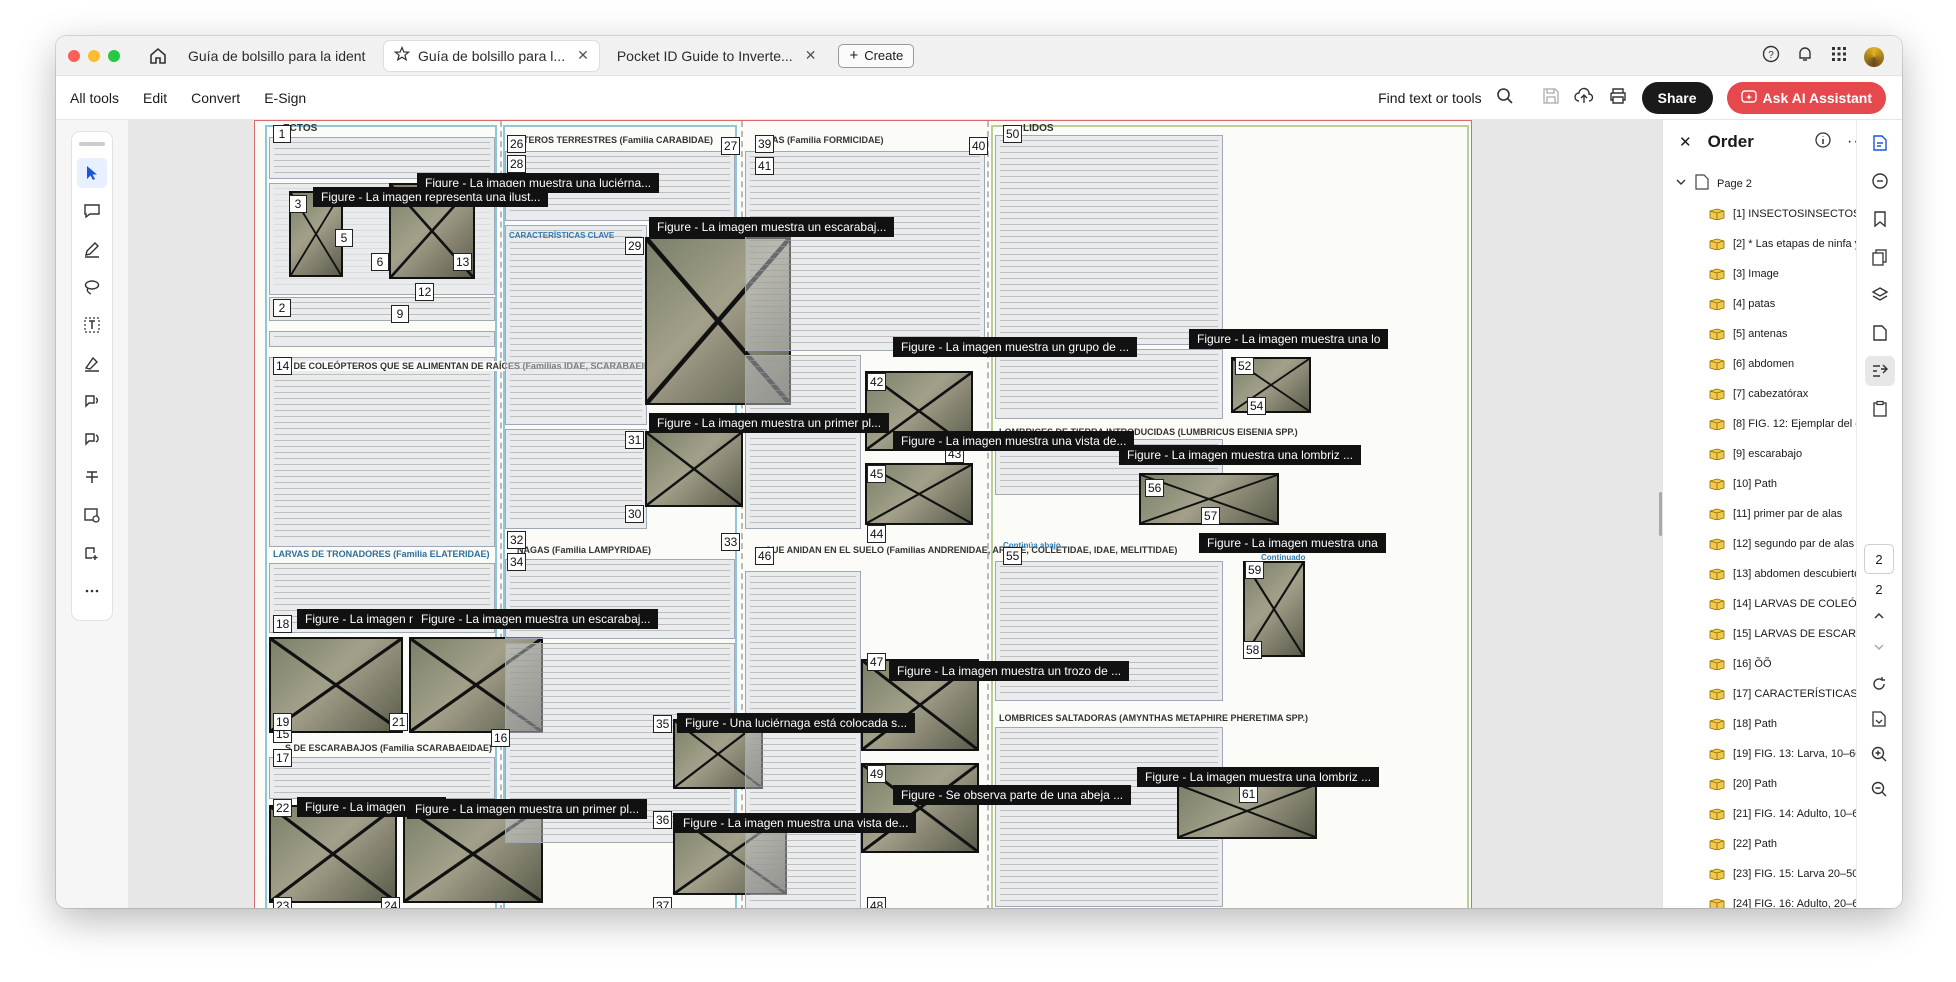 The image size is (1956, 982). What do you see at coordinates (391, 902) in the screenshot?
I see `tag-number: 24` at bounding box center [391, 902].